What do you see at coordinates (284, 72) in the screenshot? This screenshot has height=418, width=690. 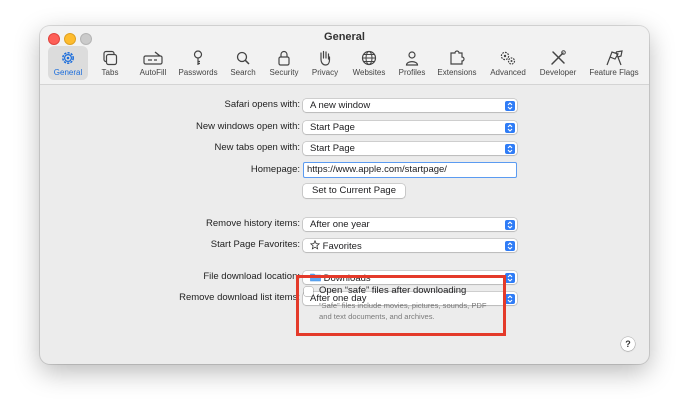 I see `tab-label: Security` at bounding box center [284, 72].